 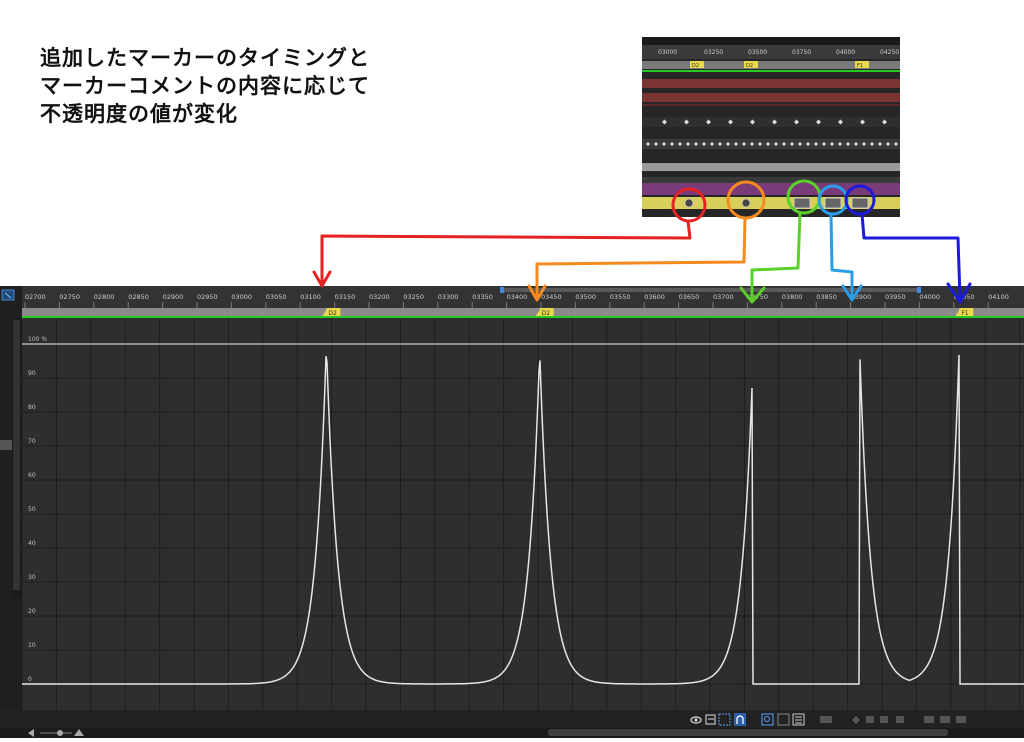 What do you see at coordinates (710, 290) in the screenshot?
I see `work-area-bar` at bounding box center [710, 290].